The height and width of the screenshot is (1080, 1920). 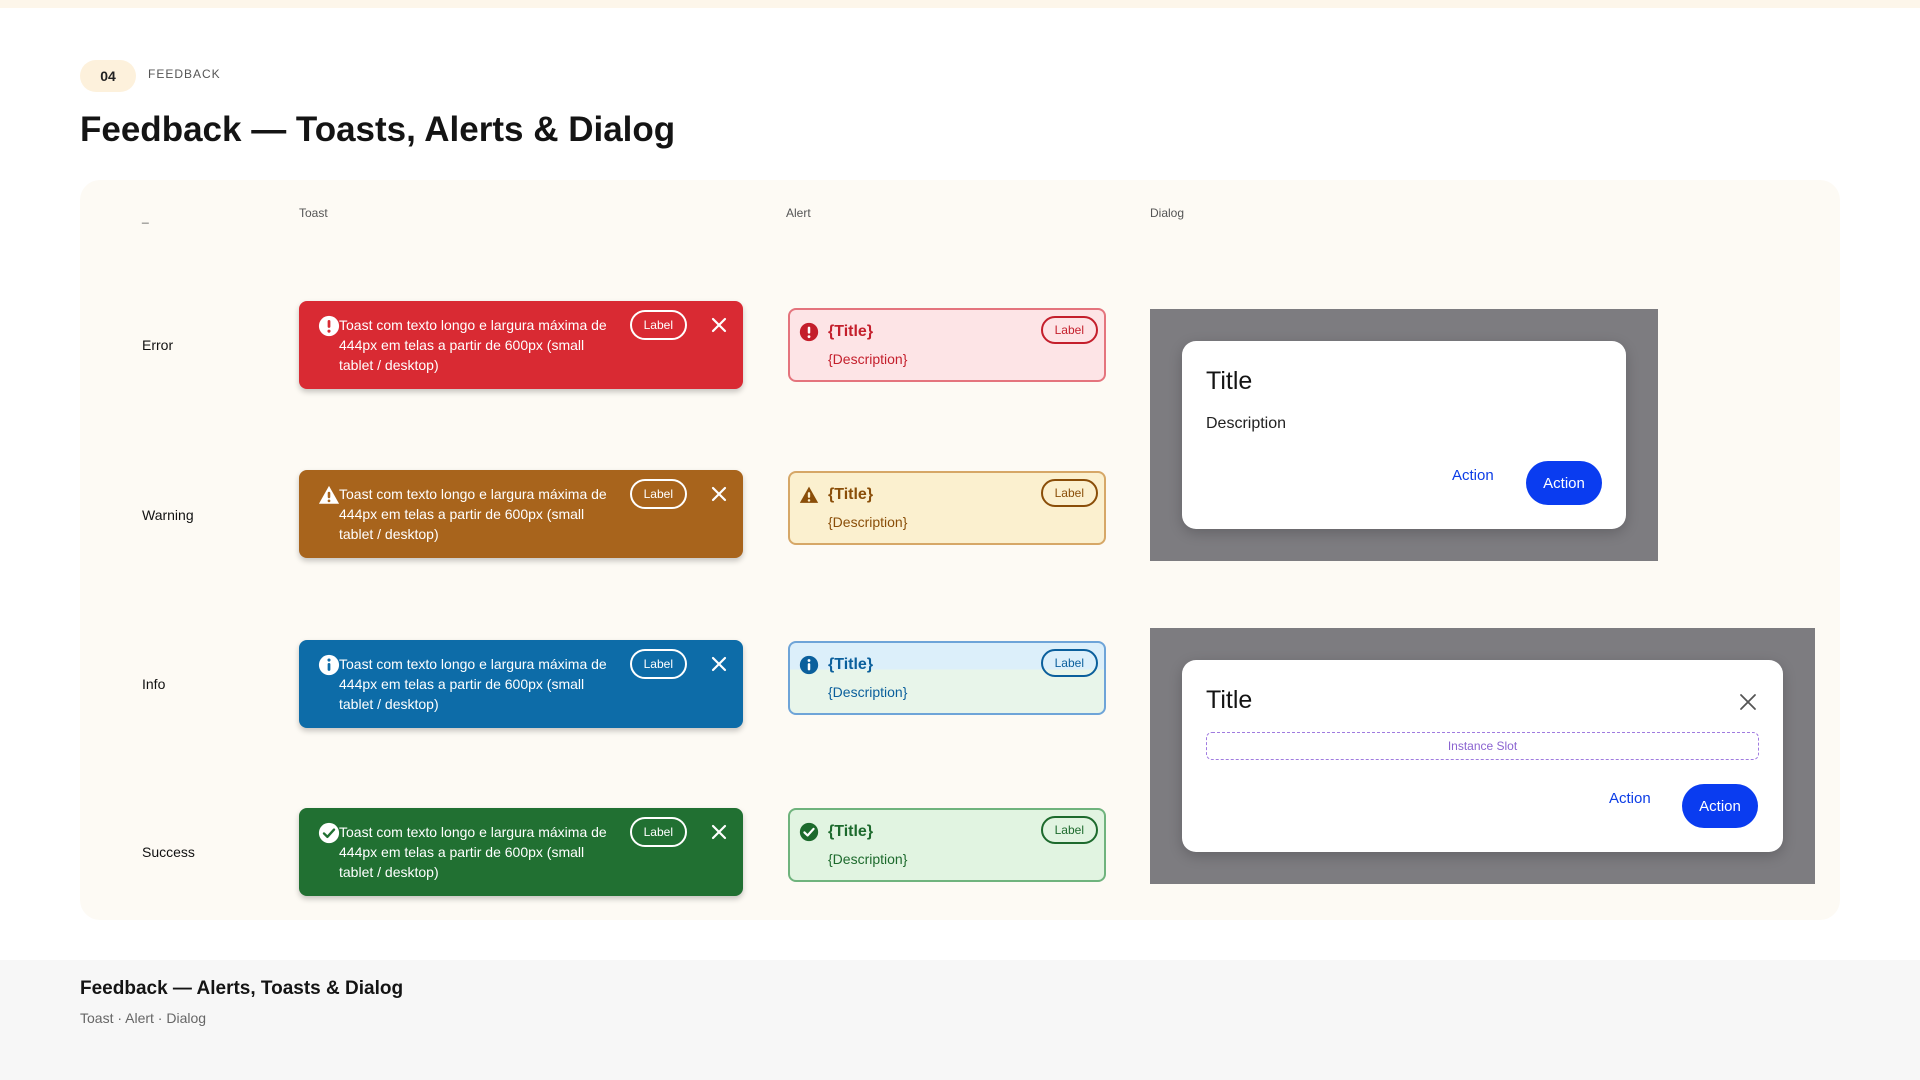 What do you see at coordinates (145, 217) in the screenshot?
I see `column-header-state: _` at bounding box center [145, 217].